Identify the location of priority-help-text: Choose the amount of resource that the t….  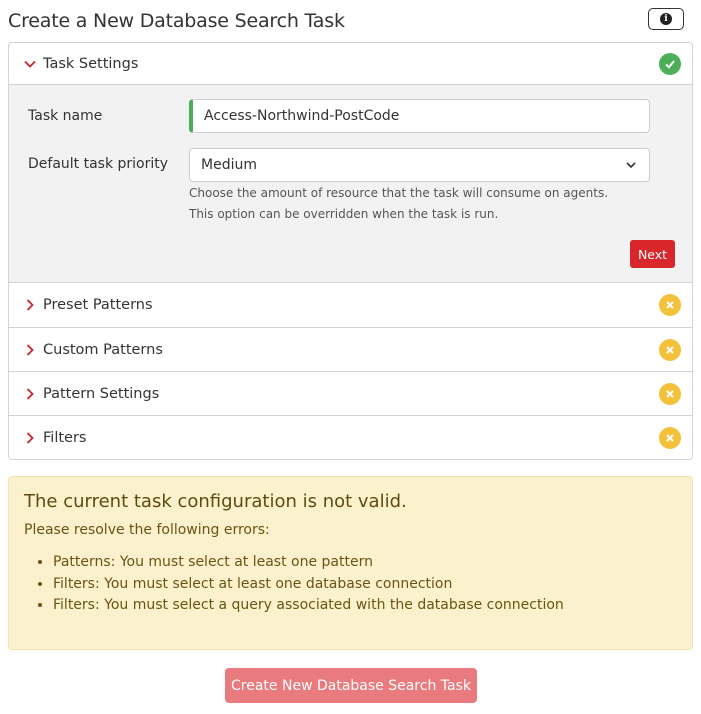
(399, 203).